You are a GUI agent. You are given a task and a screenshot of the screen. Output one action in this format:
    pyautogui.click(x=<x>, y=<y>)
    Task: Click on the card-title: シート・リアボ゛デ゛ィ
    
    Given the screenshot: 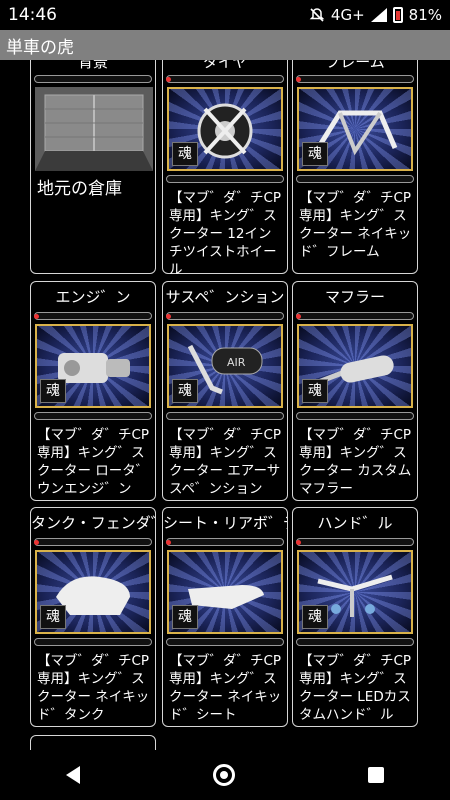 What is the action you would take?
    pyautogui.click(x=225, y=523)
    